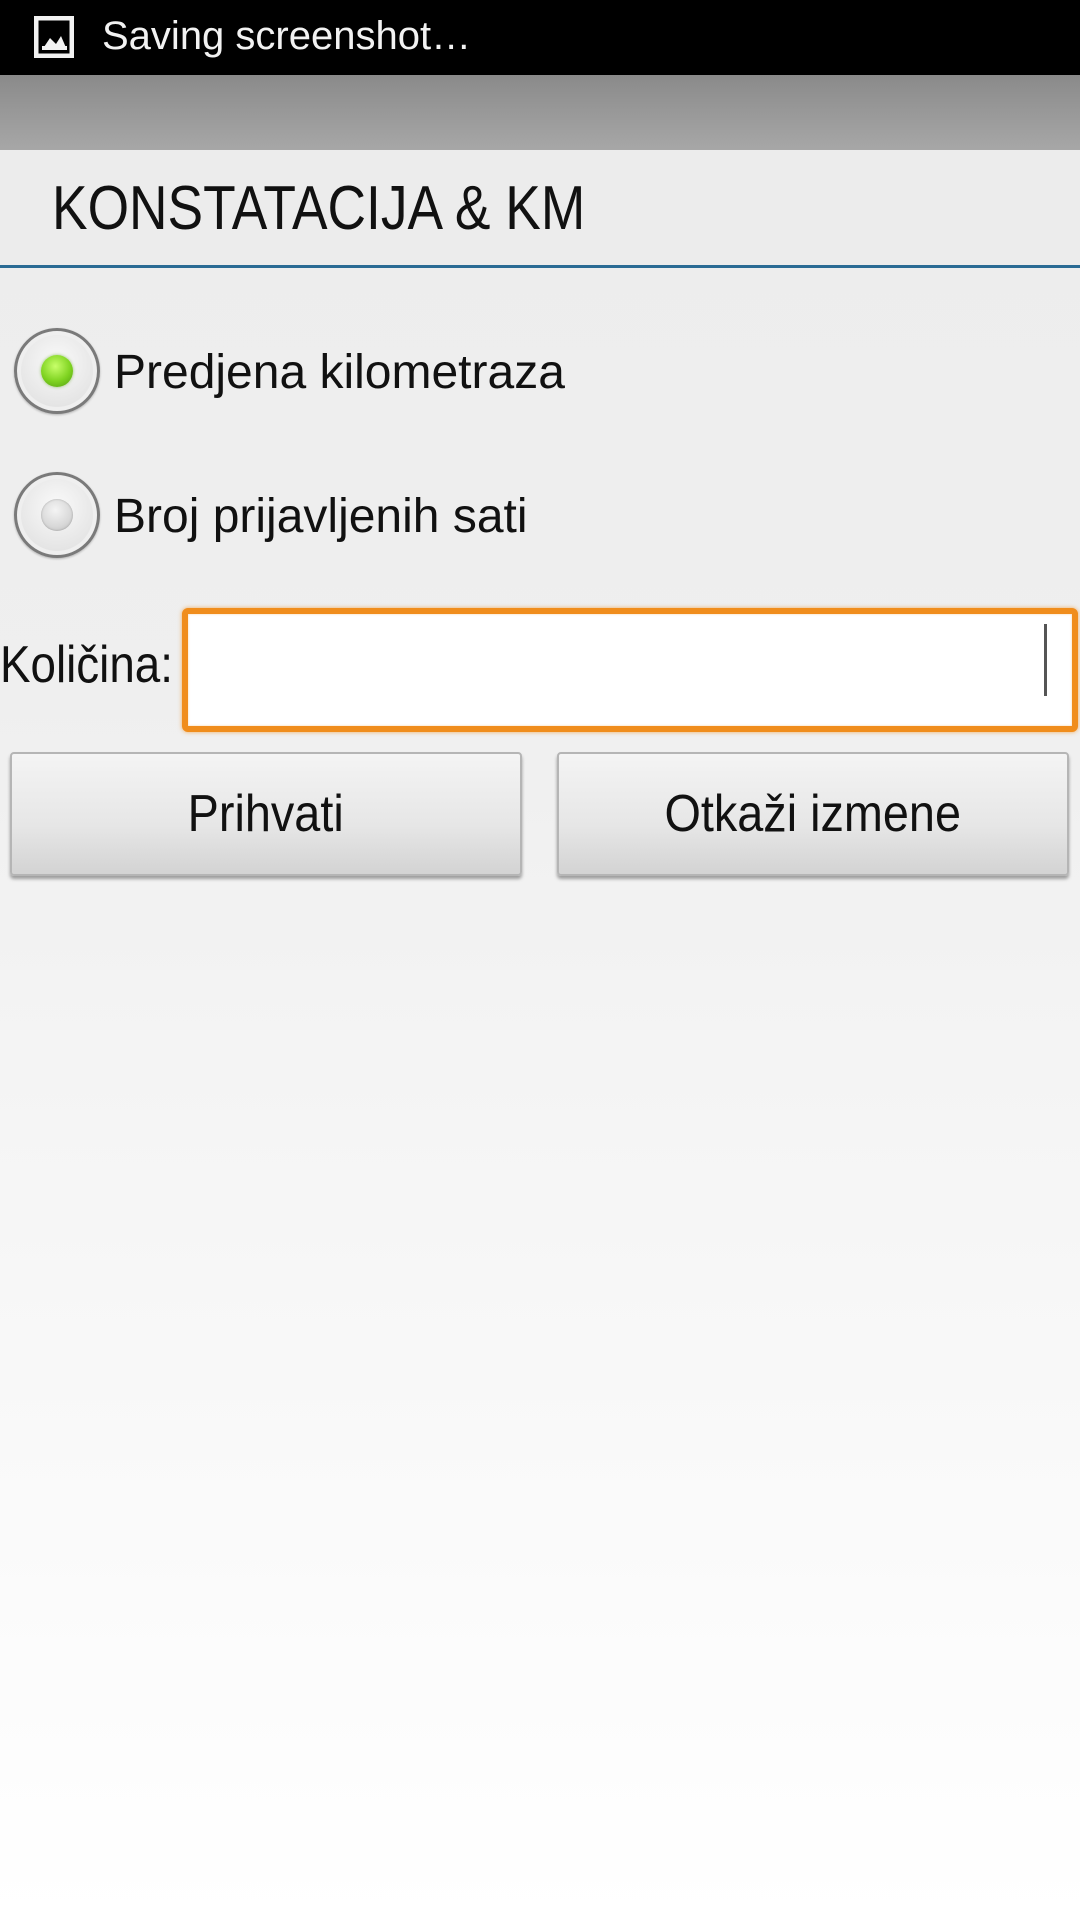 Image resolution: width=1080 pixels, height=1920 pixels. Describe the element at coordinates (540, 517) in the screenshot. I see `radio-option-broj-prijavljenih-sati: Broj prijavljenih sati` at that location.